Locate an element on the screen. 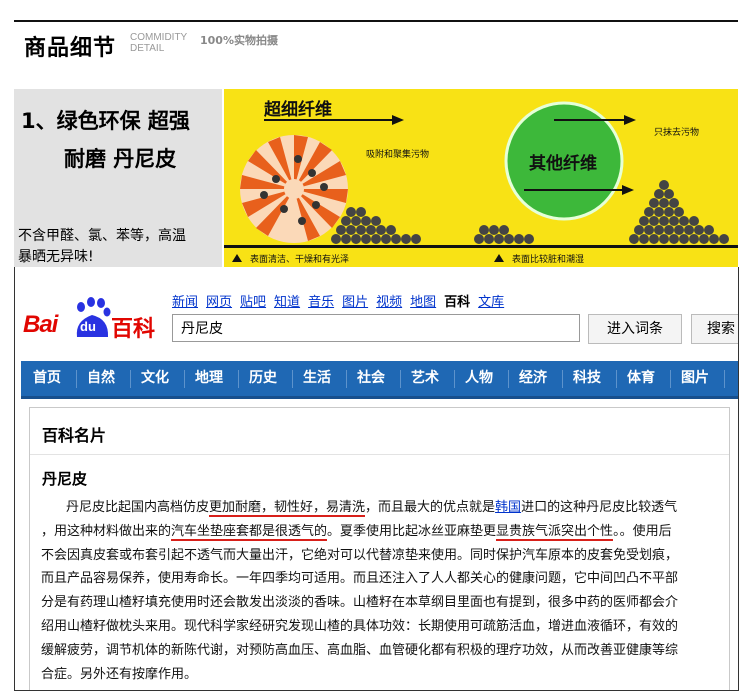  feature-text-panel: 1、绿色环保 超强 耐磨 丹尼皮 不含甲醛、氯、苯等，高温 暴晒无异味! is located at coordinates (118, 178).